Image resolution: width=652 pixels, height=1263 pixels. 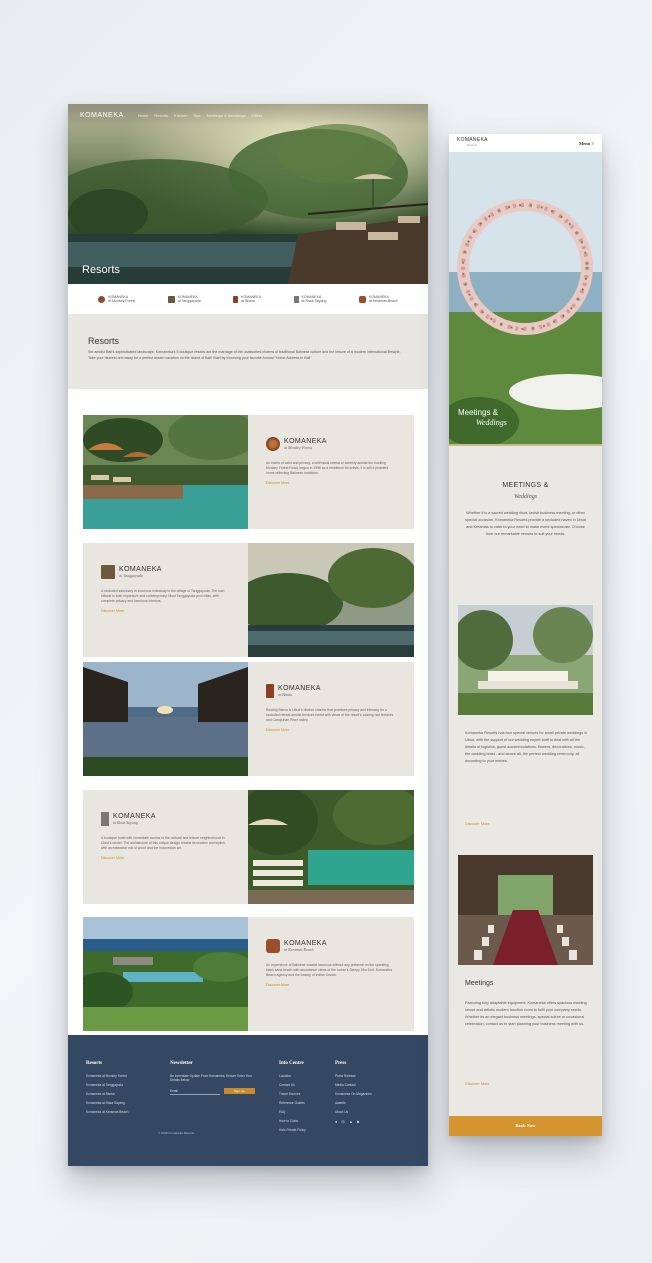 I want to click on newsletter-signup-button: Sign Up, so click(x=239, y=1091).